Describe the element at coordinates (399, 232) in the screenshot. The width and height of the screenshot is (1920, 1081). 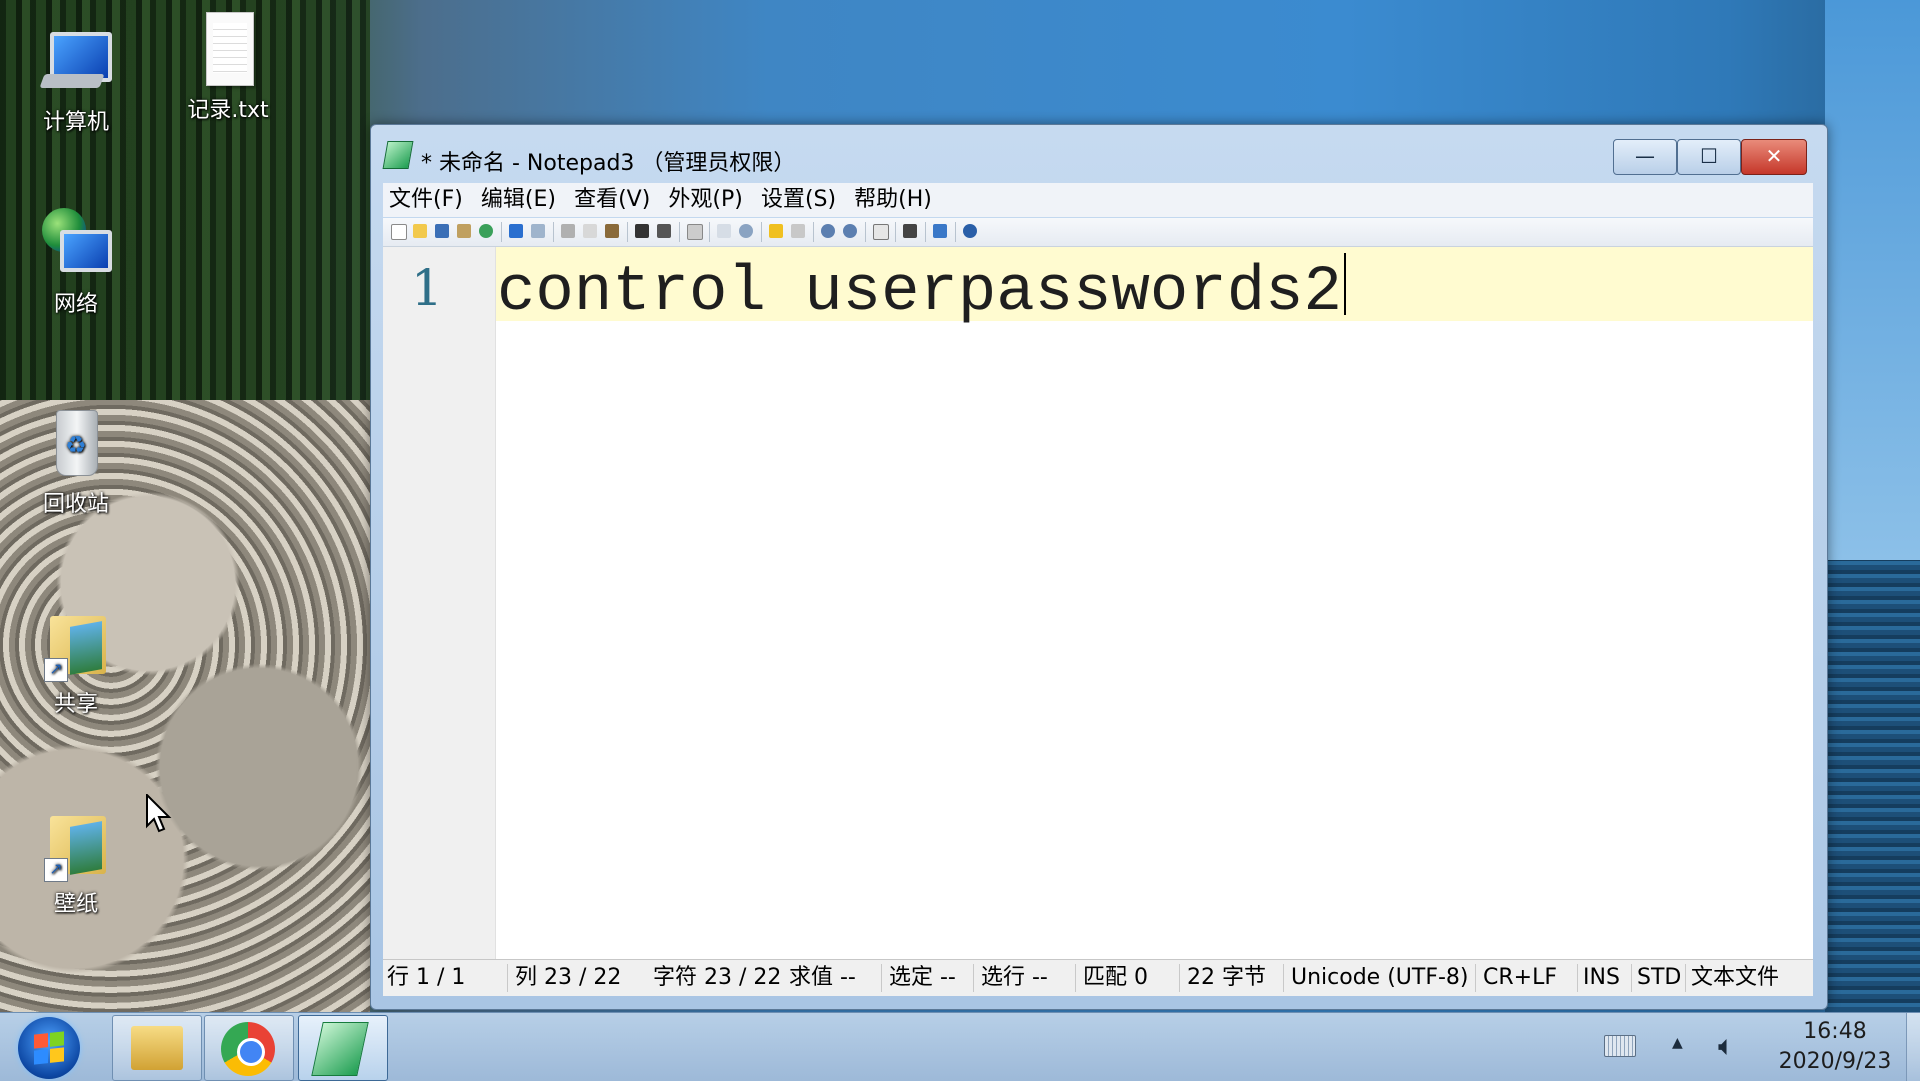
I see `new-file-icon` at that location.